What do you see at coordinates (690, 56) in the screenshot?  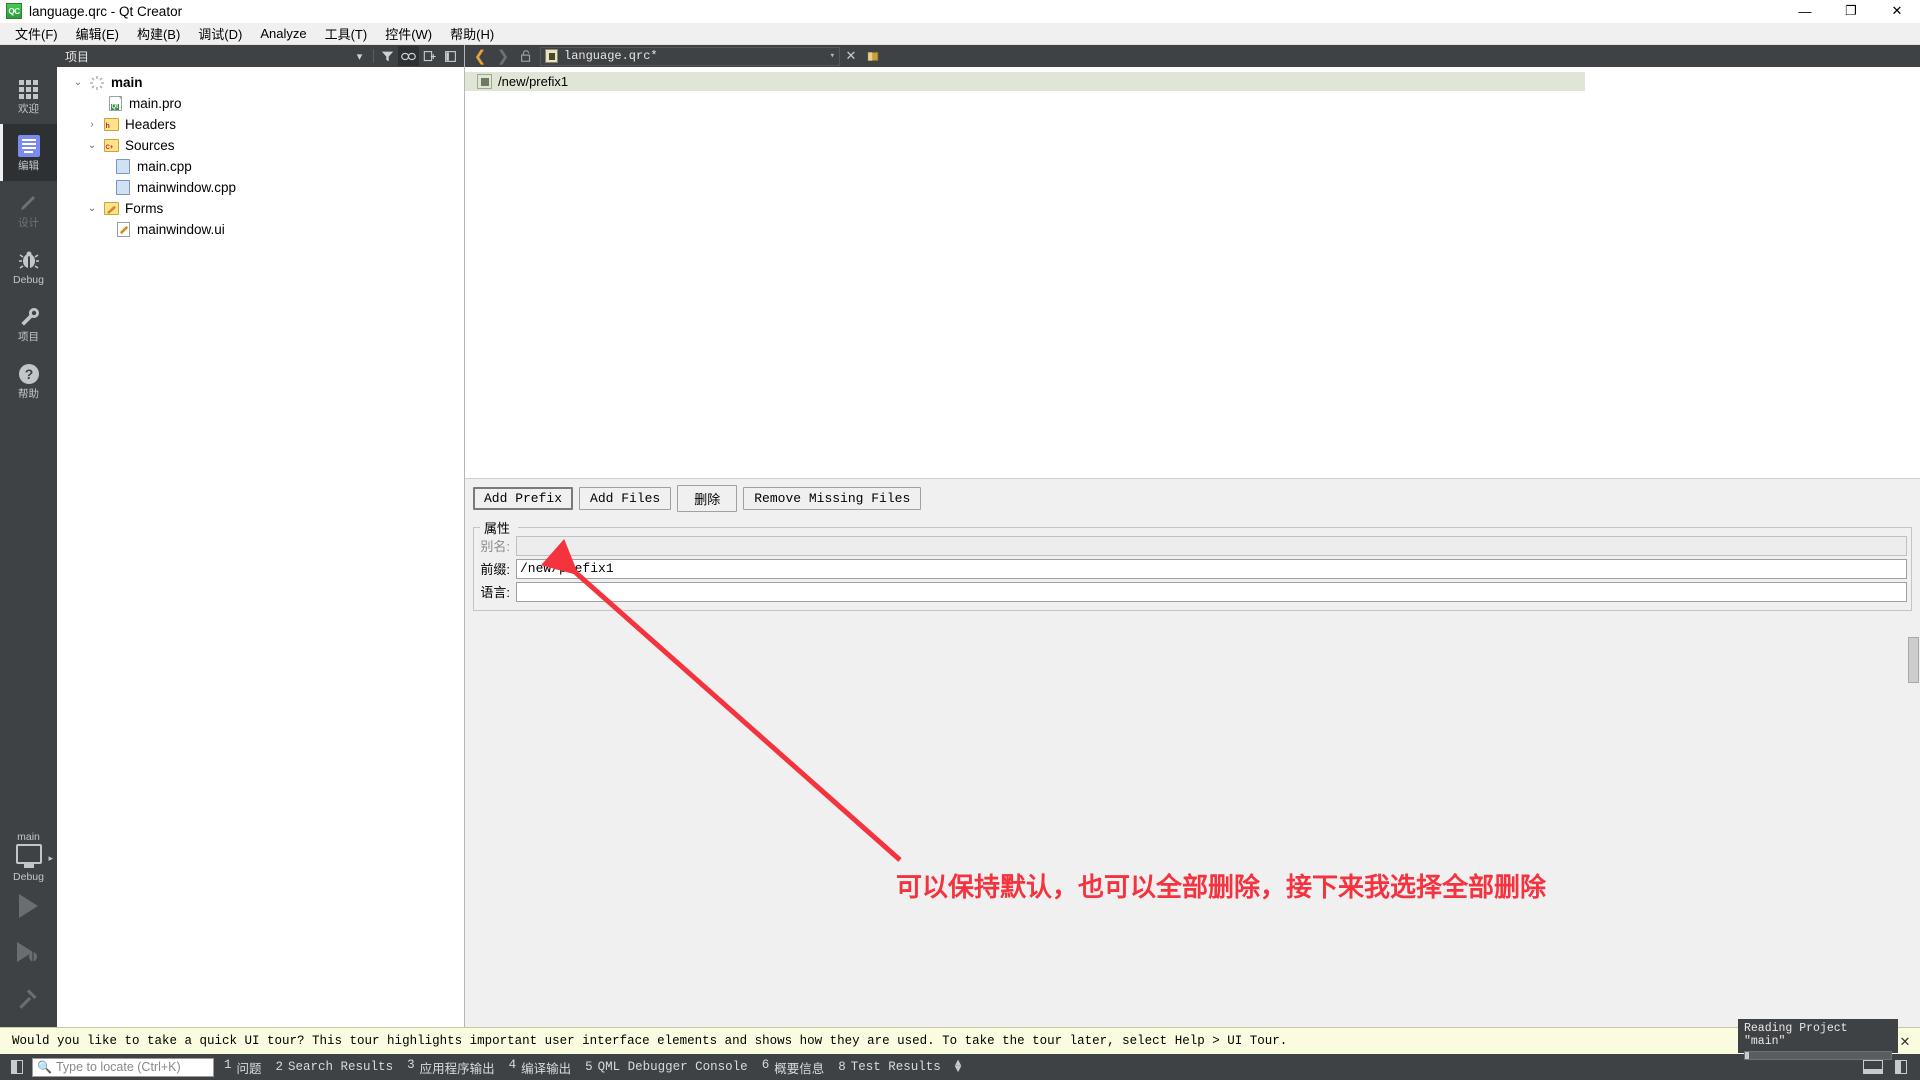 I see `open-documents-dropdown: language.qrc* ▾` at bounding box center [690, 56].